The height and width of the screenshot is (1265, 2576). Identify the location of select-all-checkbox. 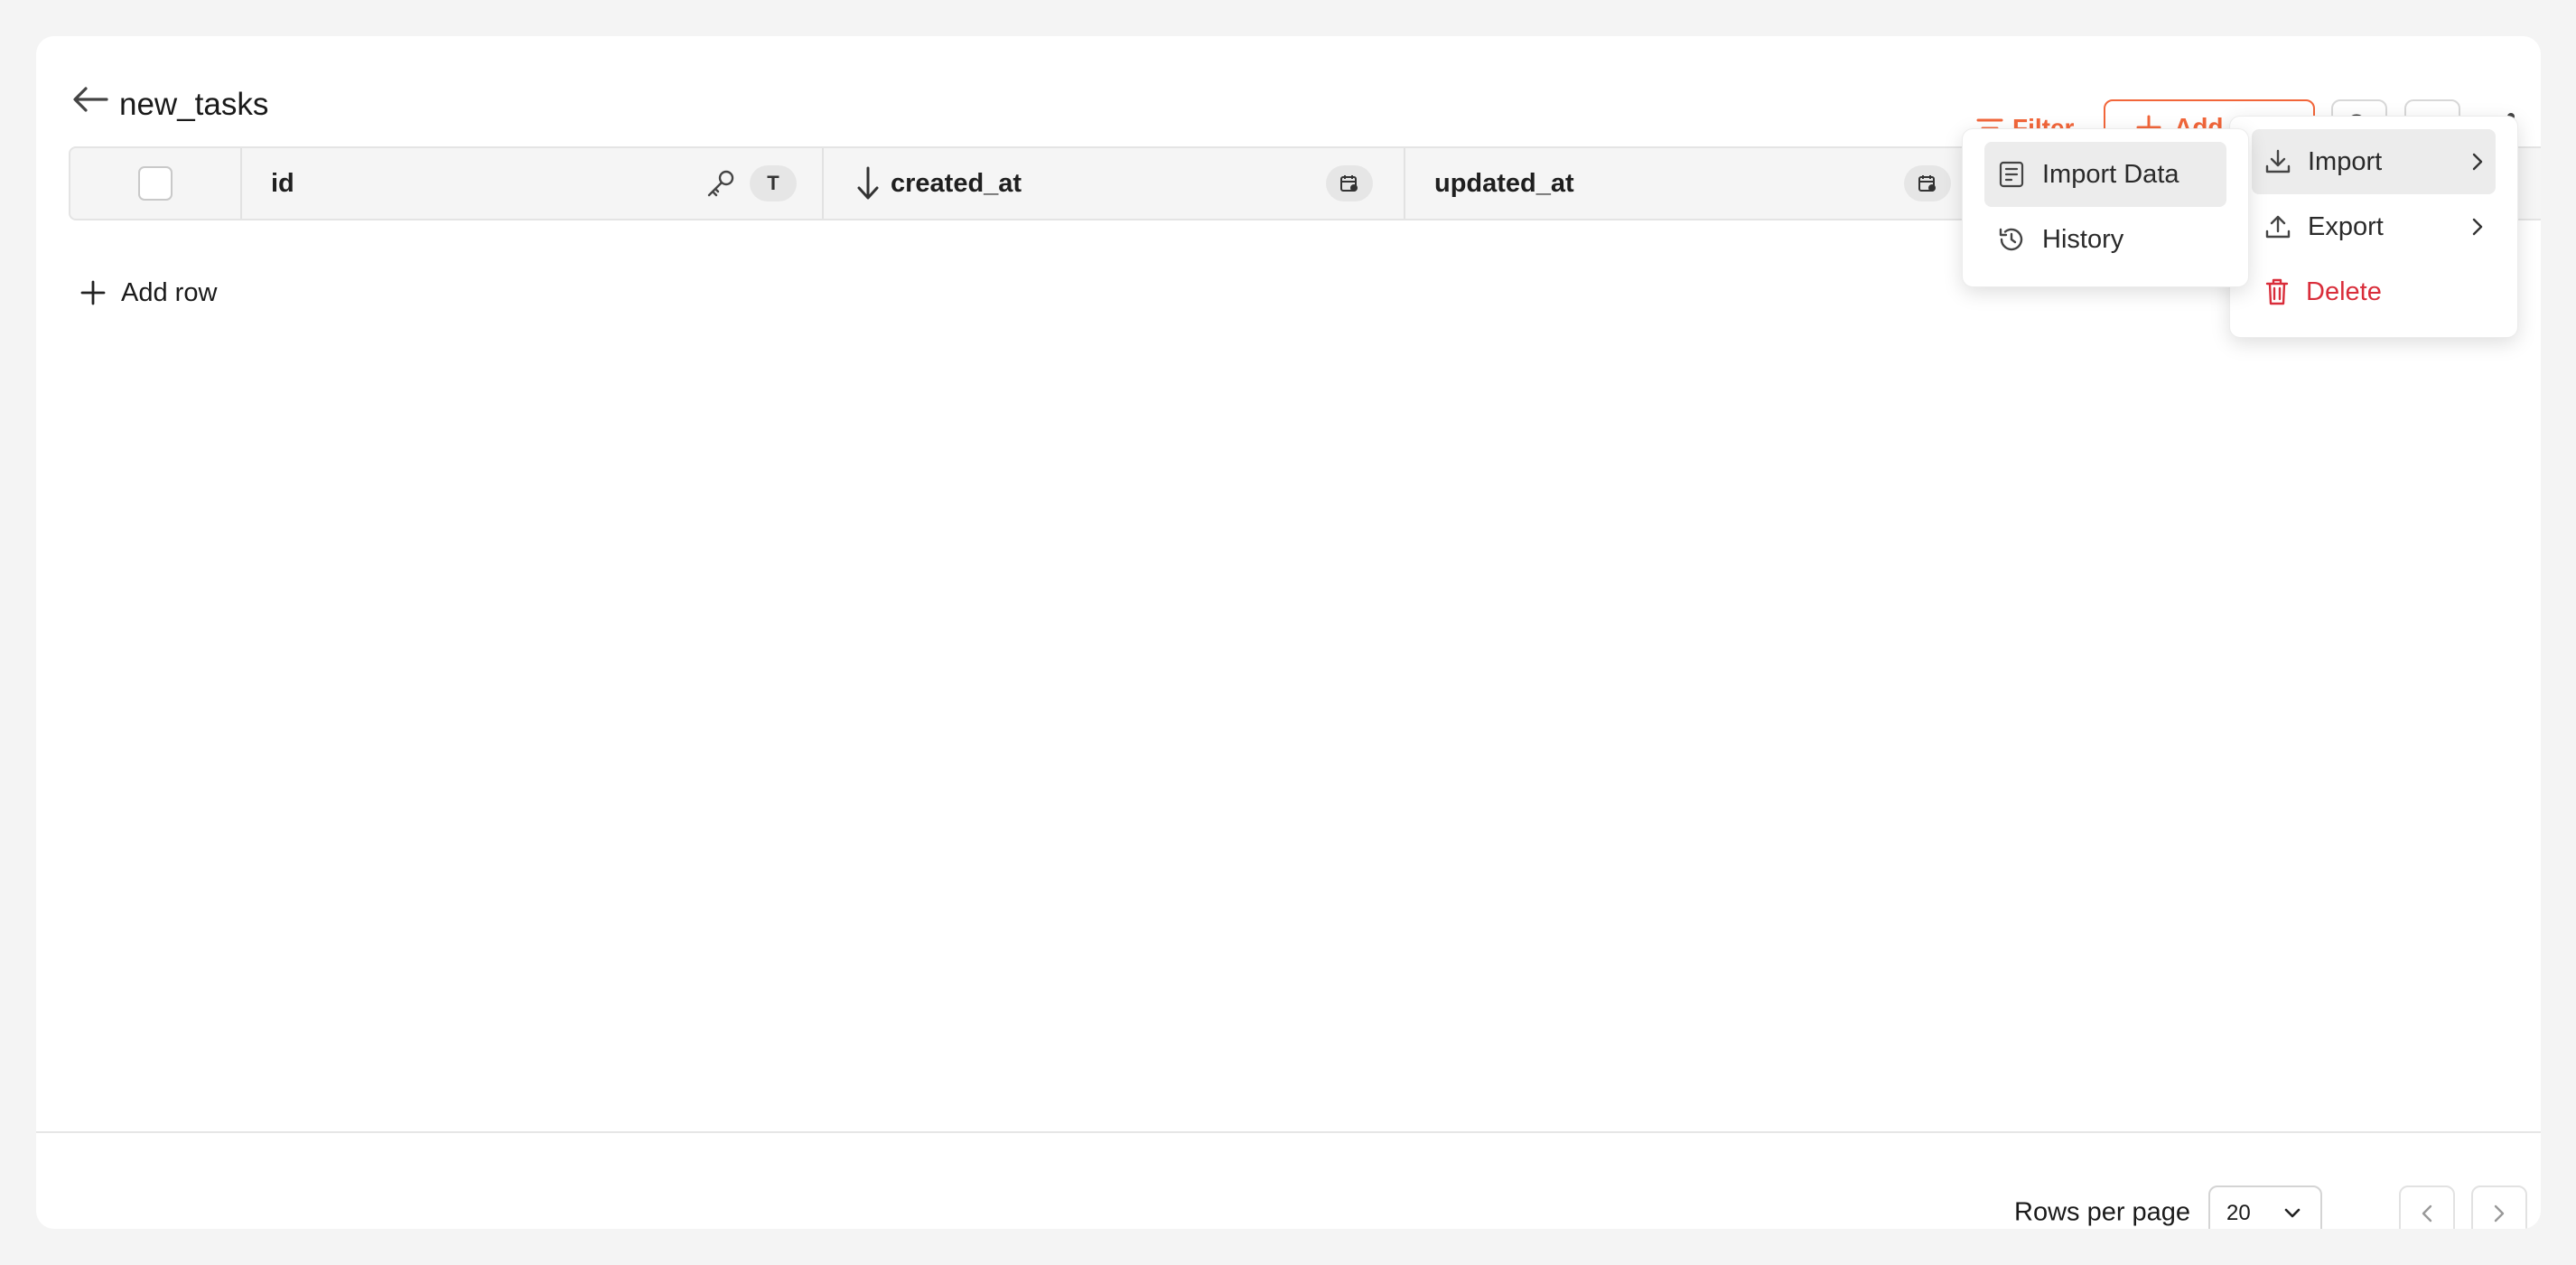
(155, 184).